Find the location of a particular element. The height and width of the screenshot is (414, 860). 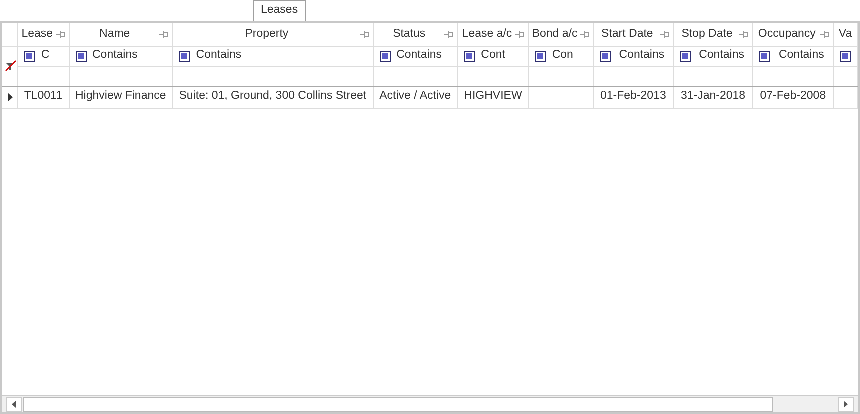

scroll-left-button is located at coordinates (14, 404).